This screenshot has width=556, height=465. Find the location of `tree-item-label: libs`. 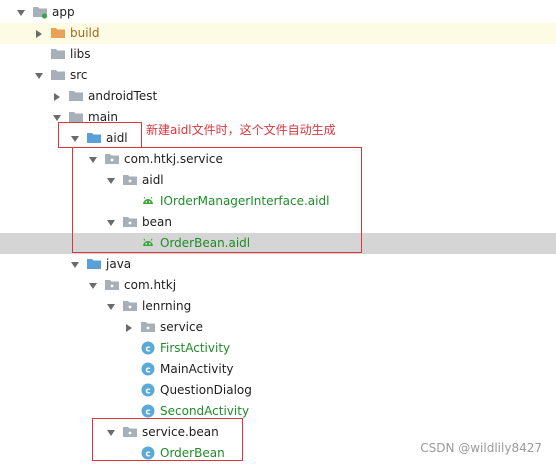

tree-item-label: libs is located at coordinates (80, 54).